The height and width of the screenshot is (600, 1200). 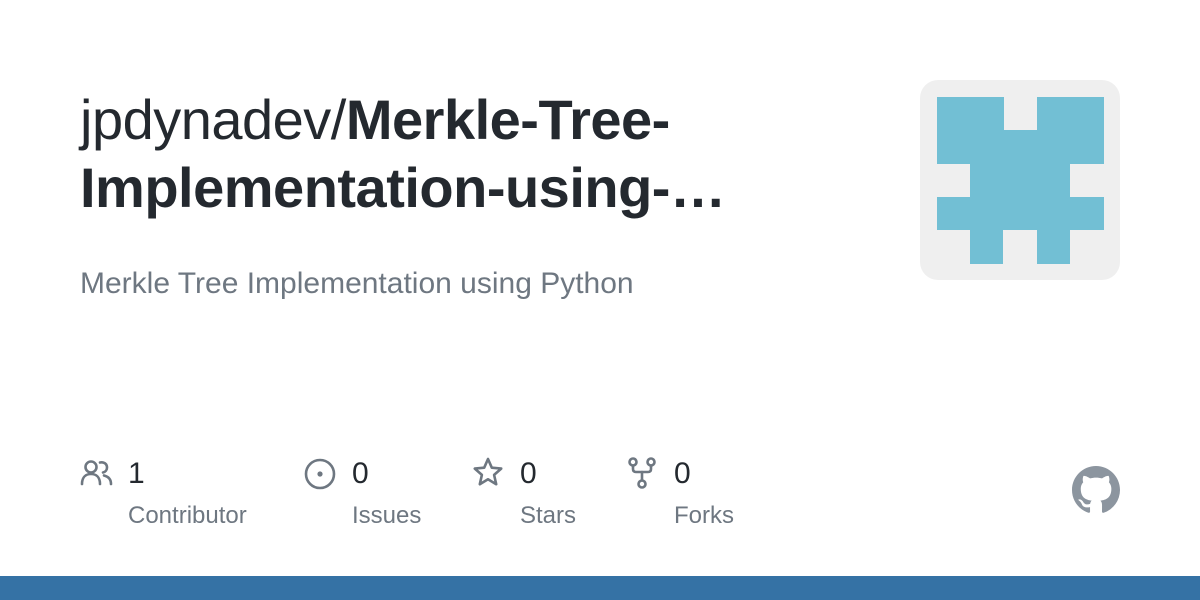 I want to click on repo-description: Merkle Tree Implementation using Python, so click(x=357, y=283).